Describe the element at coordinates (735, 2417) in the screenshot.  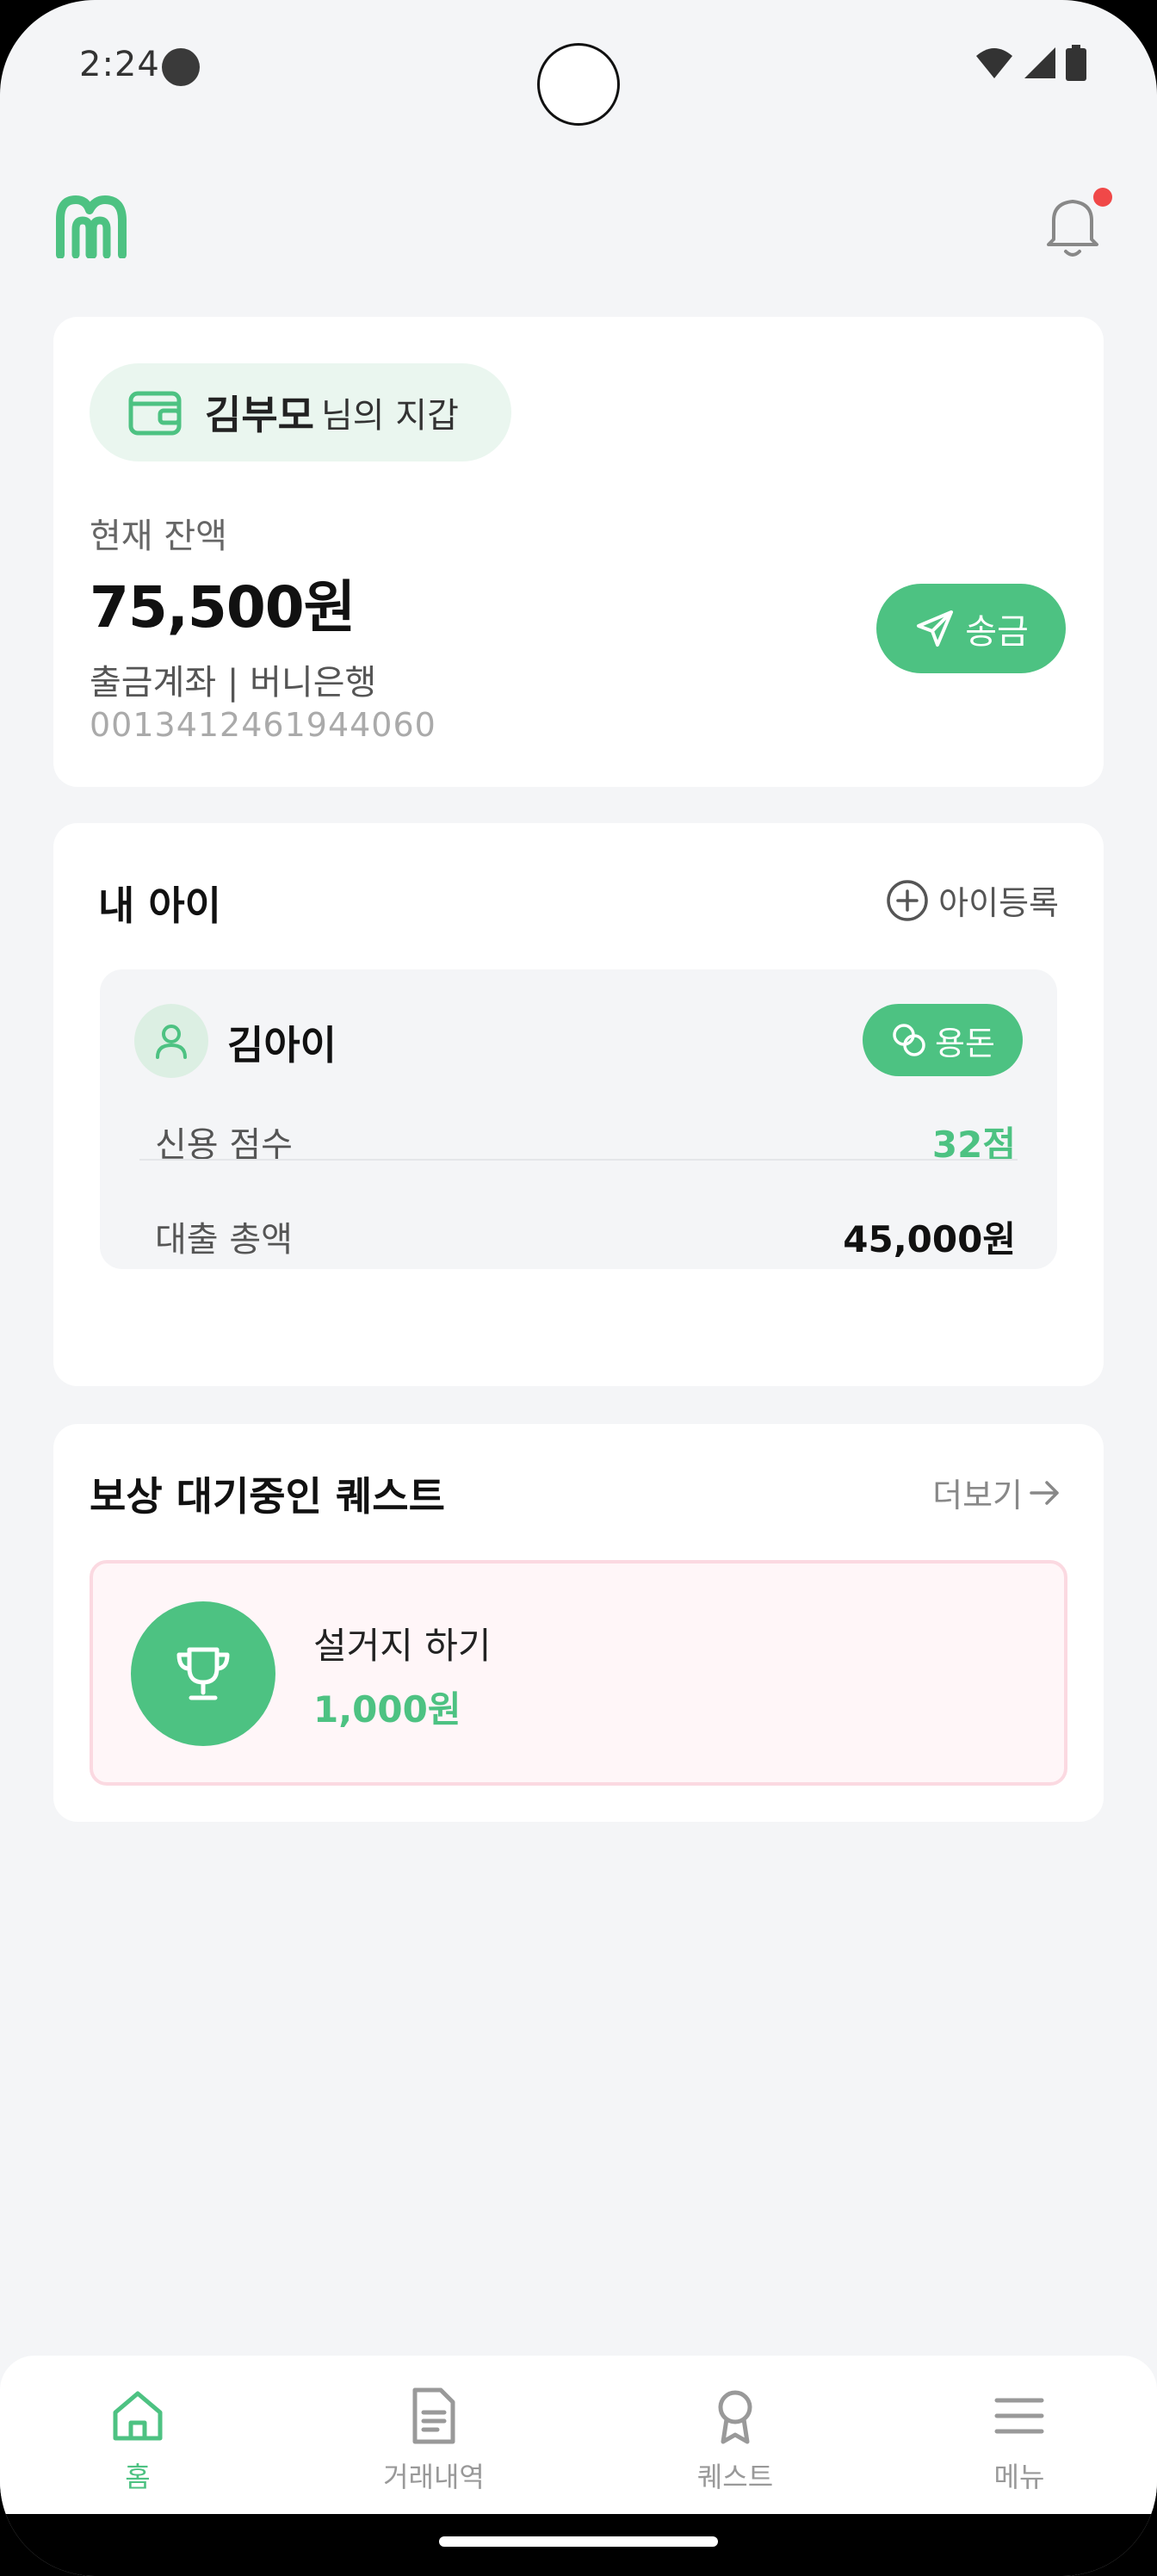
I see `award-icon` at that location.